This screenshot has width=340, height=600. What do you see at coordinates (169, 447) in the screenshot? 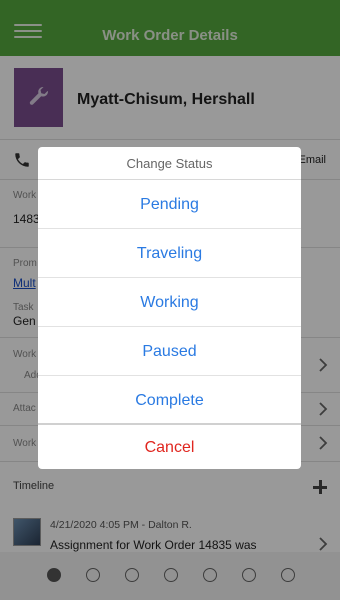
I see `cancel-button: Cancel` at bounding box center [169, 447].